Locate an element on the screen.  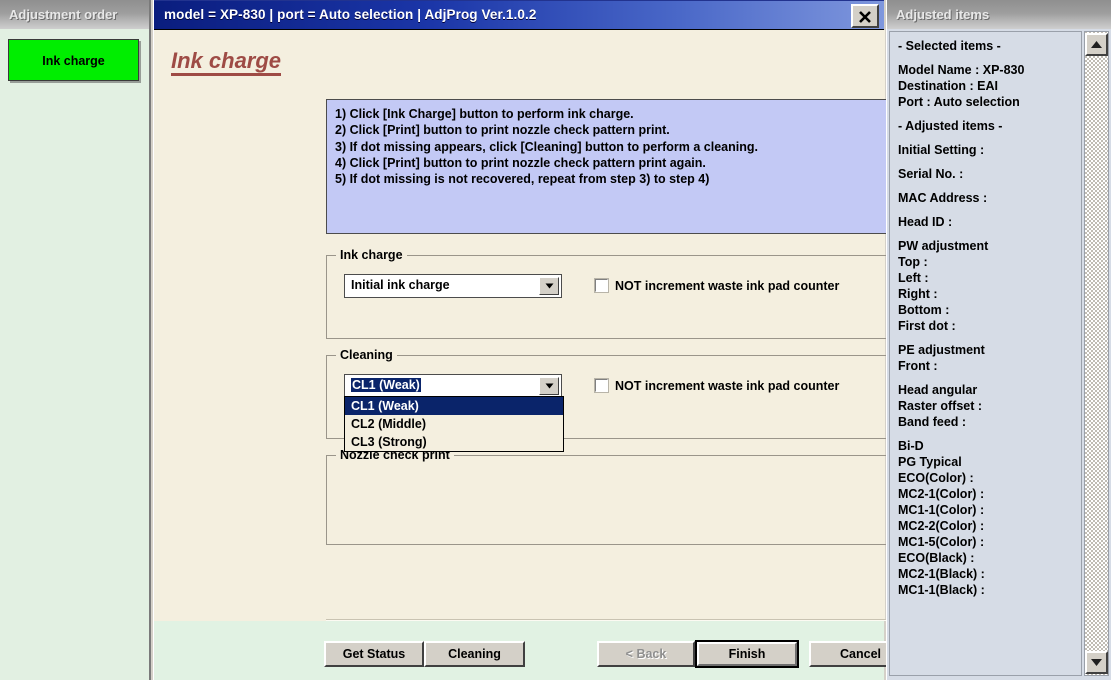
close-button is located at coordinates (865, 16).